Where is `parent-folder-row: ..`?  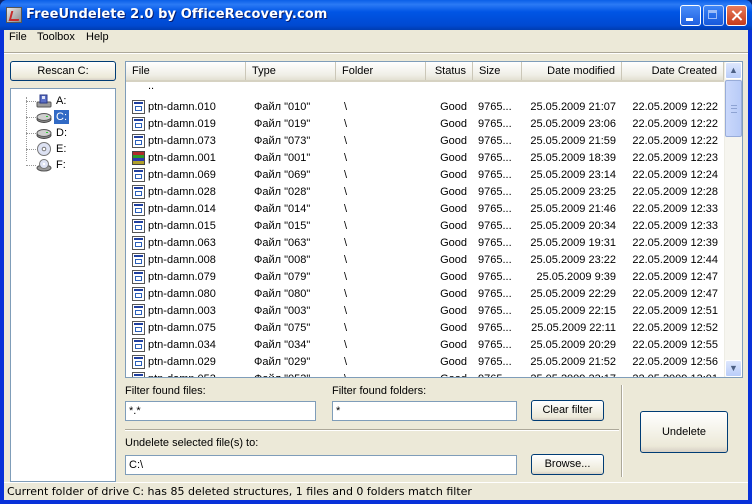
parent-folder-row: .. is located at coordinates (425, 90).